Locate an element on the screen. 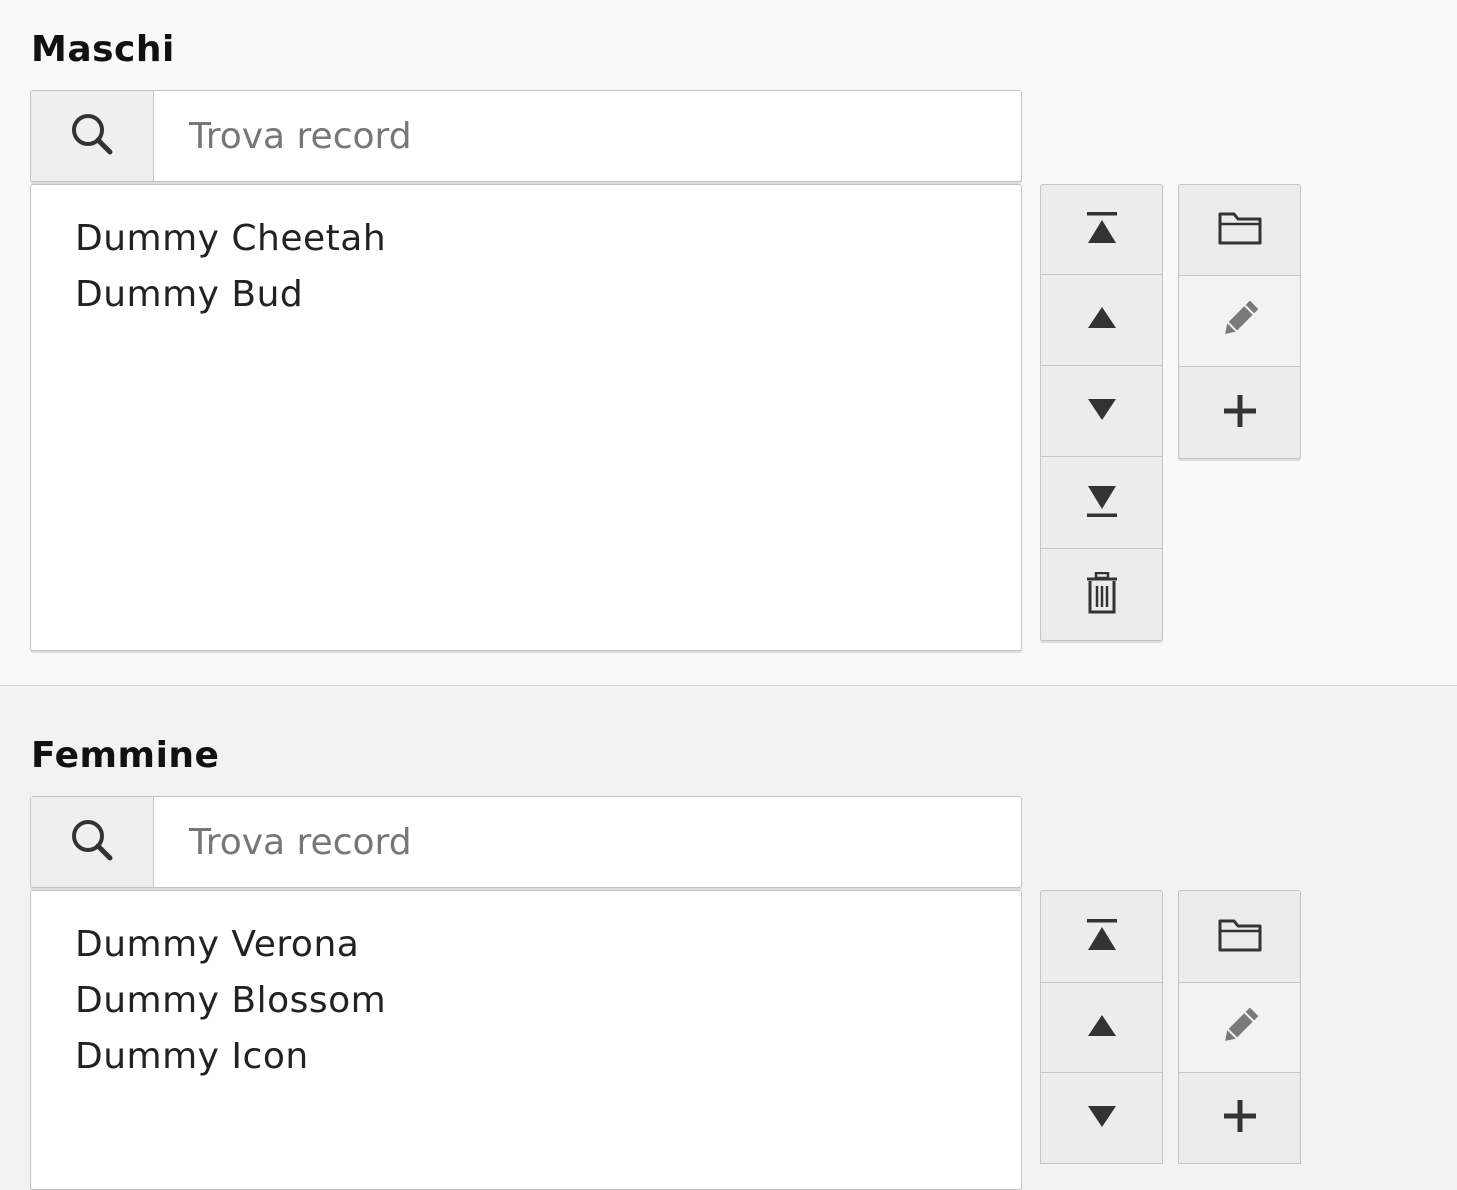 This screenshot has width=1457, height=1190. list-item: Dummy Verona is located at coordinates (548, 945).